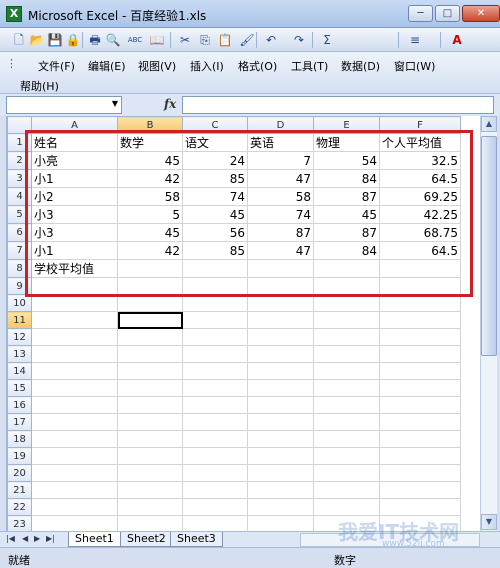  What do you see at coordinates (19, 507) in the screenshot?
I see `row-header: 22` at bounding box center [19, 507].